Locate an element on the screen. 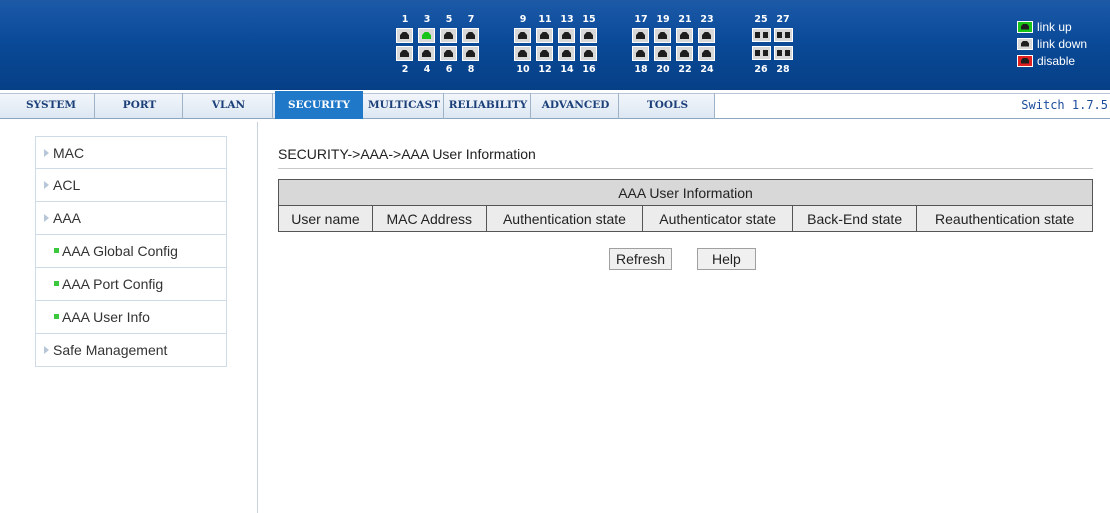  table-caption: AAA User Information is located at coordinates (685, 192).